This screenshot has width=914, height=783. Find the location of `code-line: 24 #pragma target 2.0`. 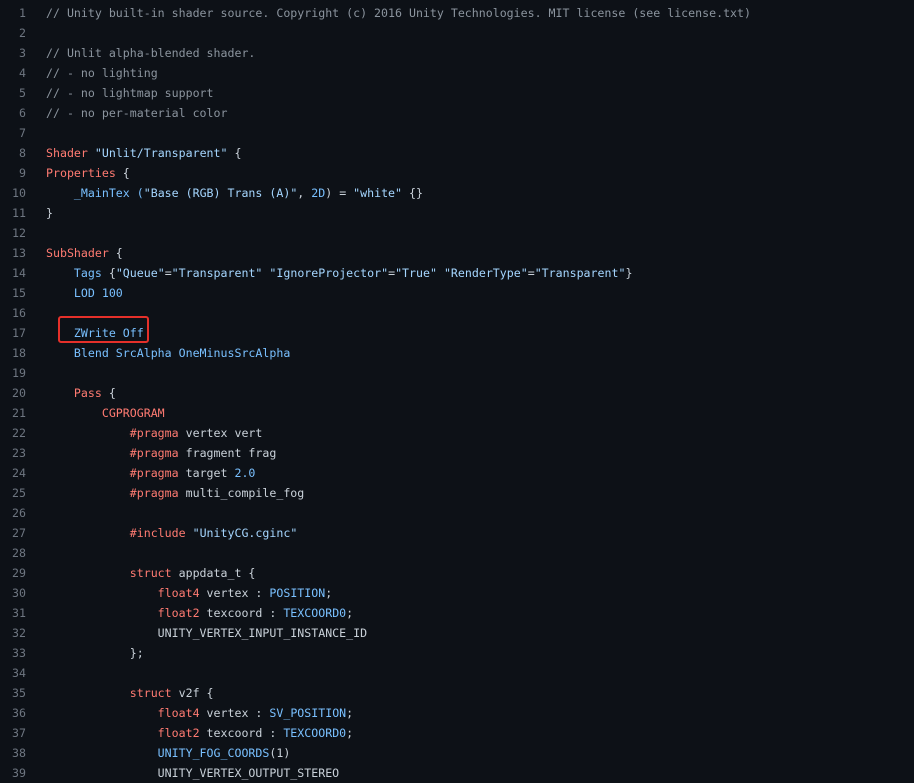

code-line: 24 #pragma target 2.0 is located at coordinates (457, 473).